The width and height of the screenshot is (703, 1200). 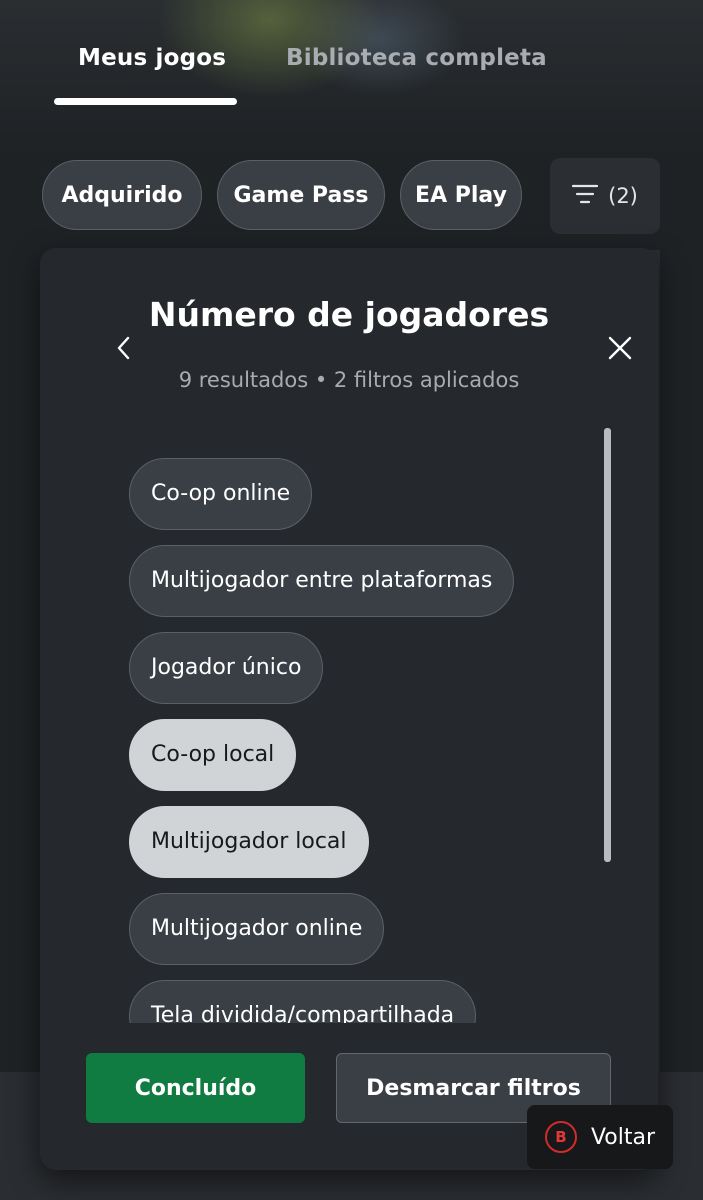 I want to click on filter-button: (2), so click(x=605, y=196).